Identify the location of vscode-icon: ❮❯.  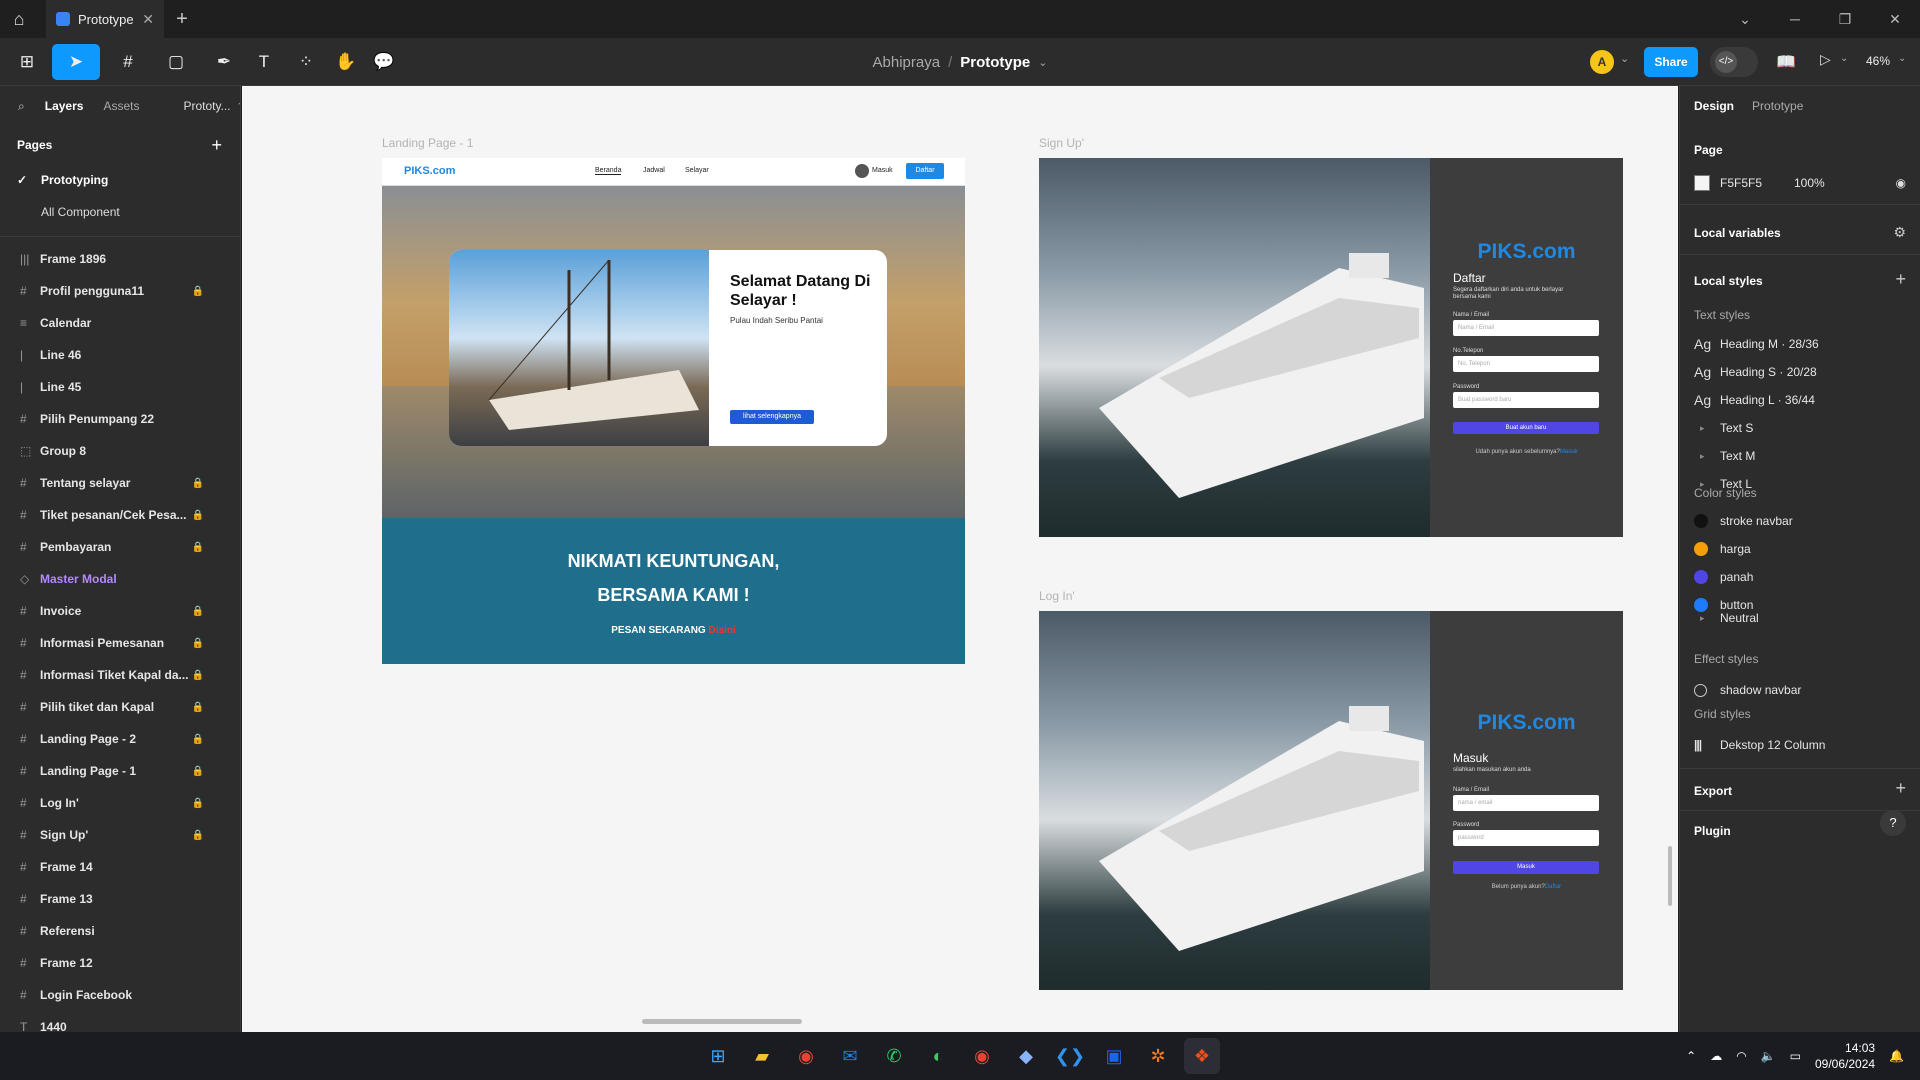
(1070, 1056).